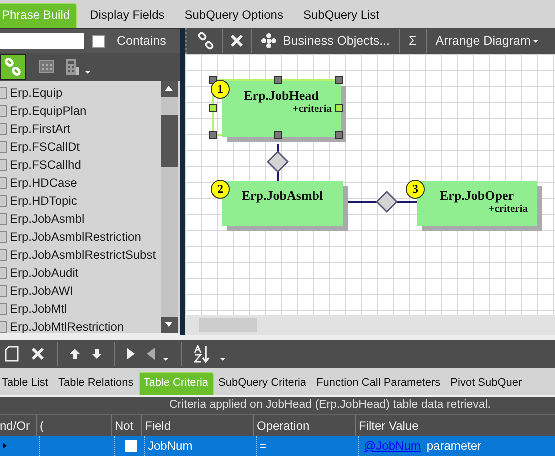  I want to click on contains-label: Contains, so click(141, 41).